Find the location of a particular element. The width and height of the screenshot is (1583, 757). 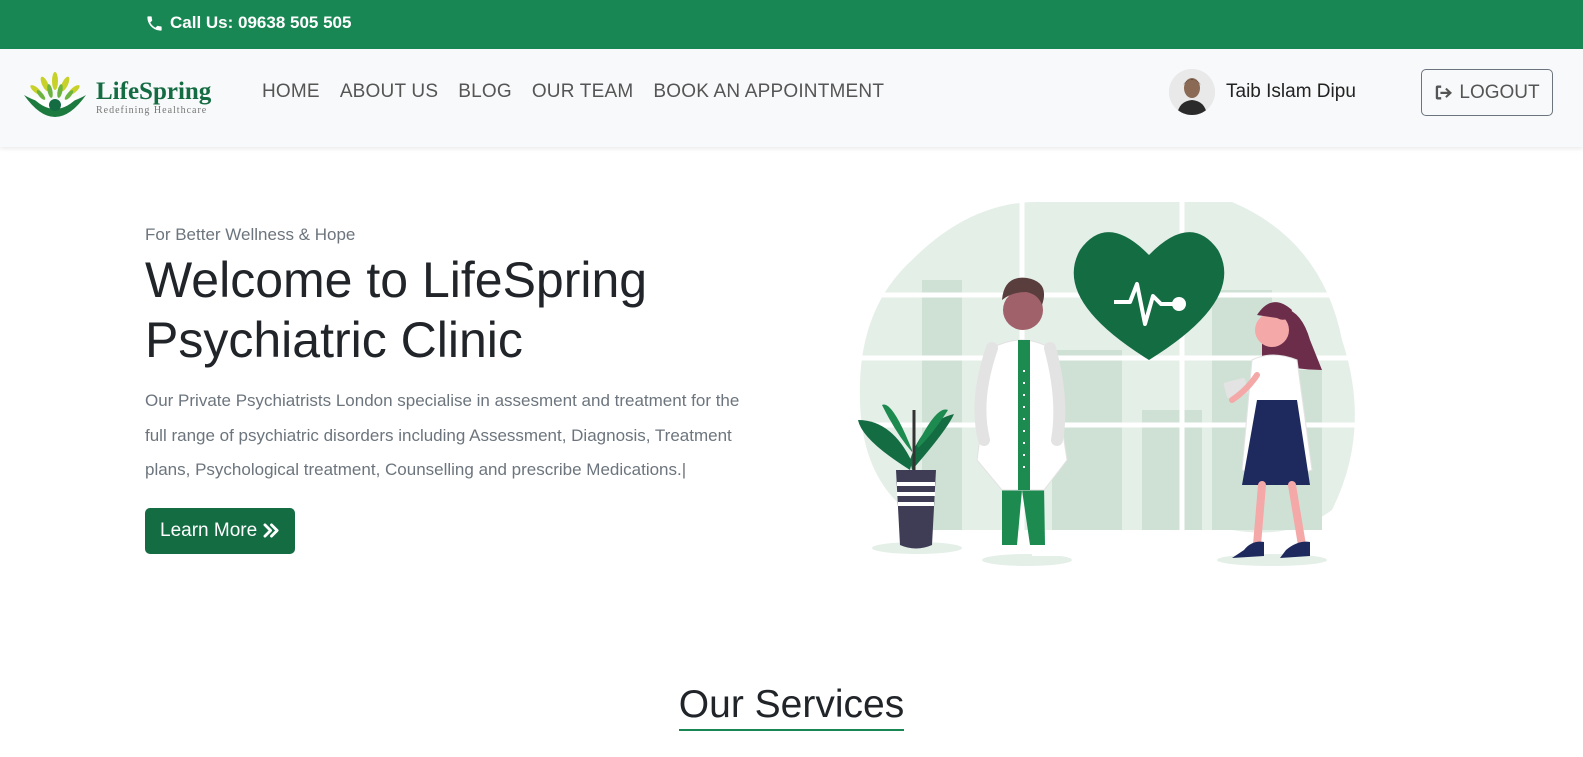

services-heading: Our Services is located at coordinates (791, 707).